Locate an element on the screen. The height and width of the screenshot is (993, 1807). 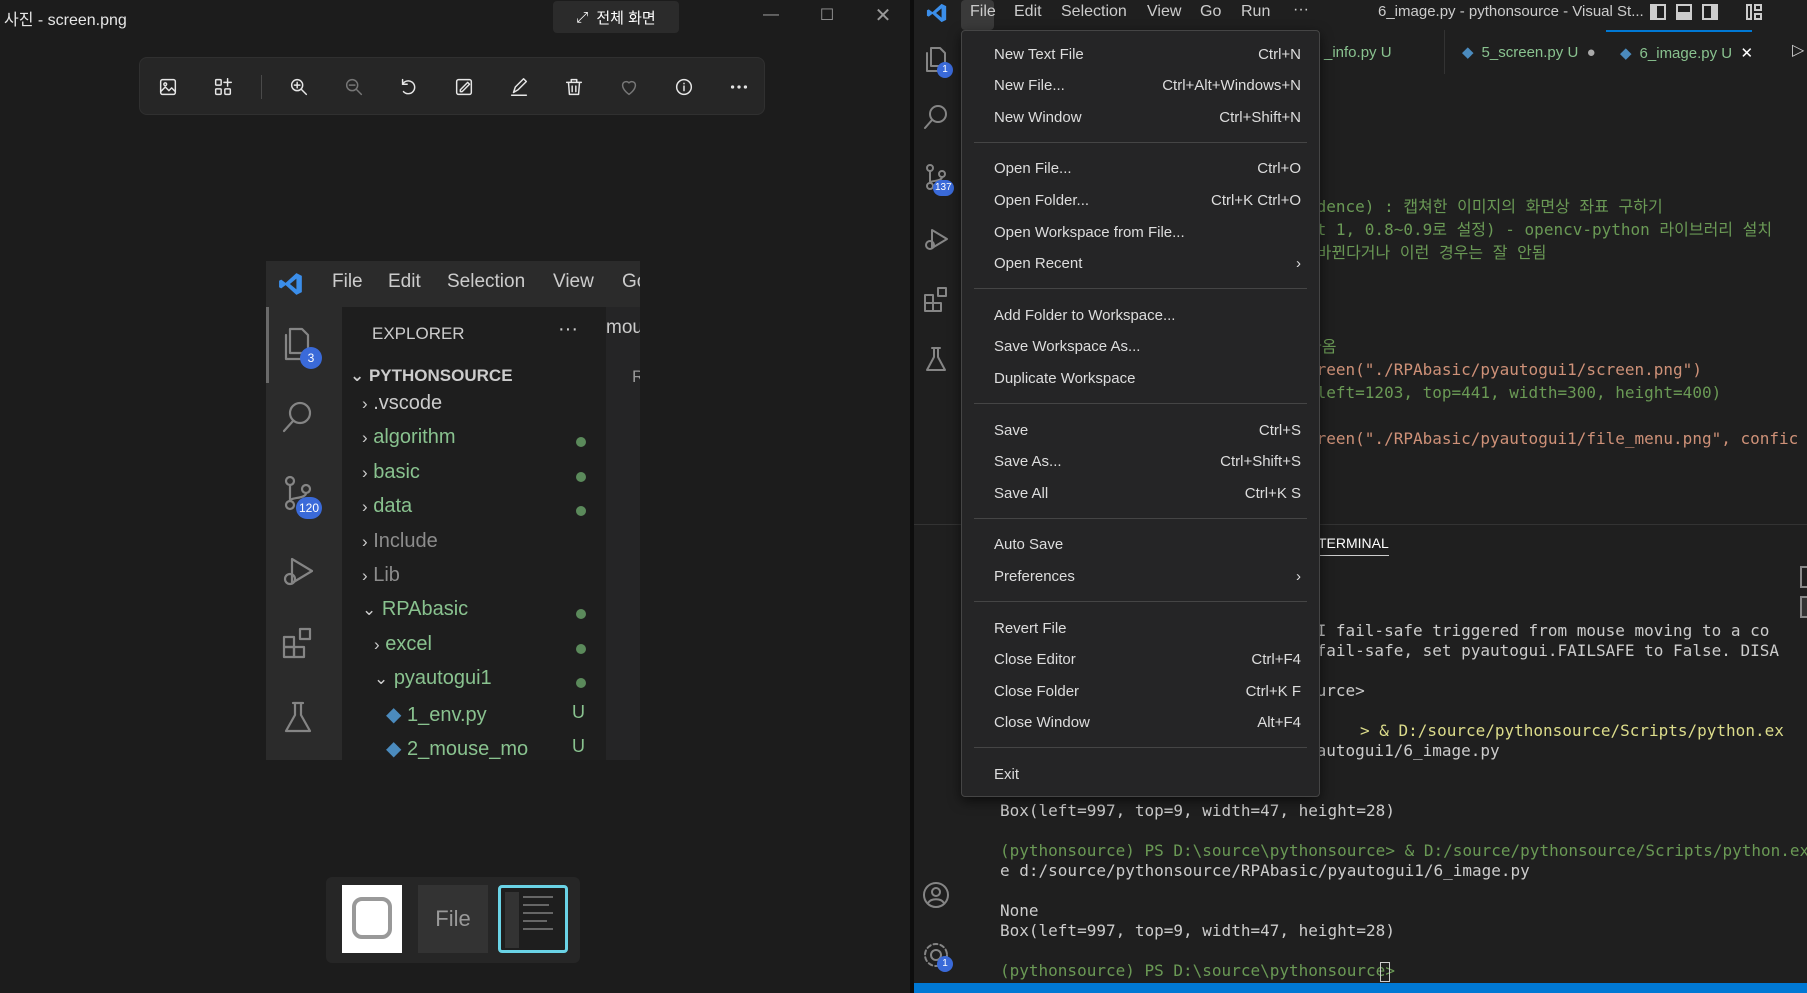
menu-item-shortcut: Alt+F4 is located at coordinates (1279, 723).